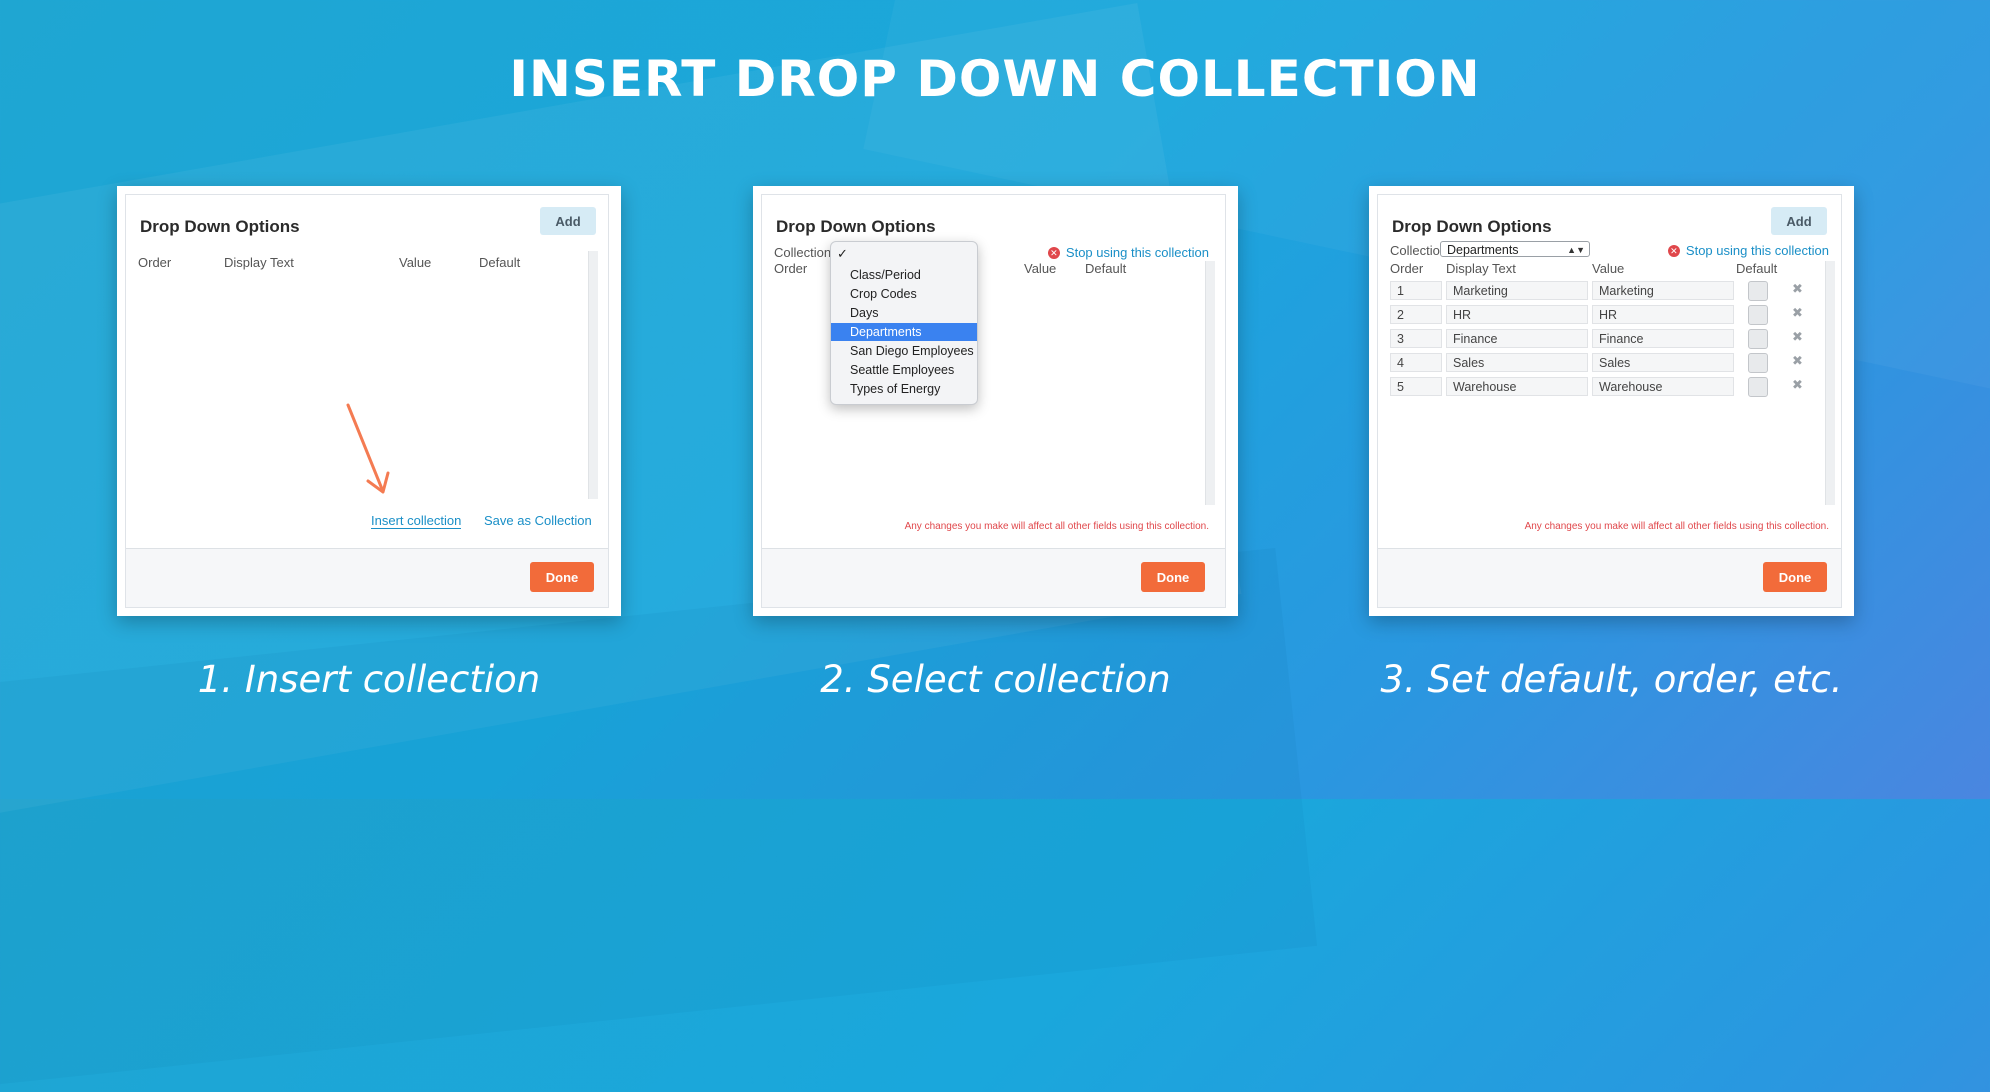 The height and width of the screenshot is (1092, 1990). Describe the element at coordinates (904, 294) in the screenshot. I see `menu-item-crop-codes: Crop Codes` at that location.